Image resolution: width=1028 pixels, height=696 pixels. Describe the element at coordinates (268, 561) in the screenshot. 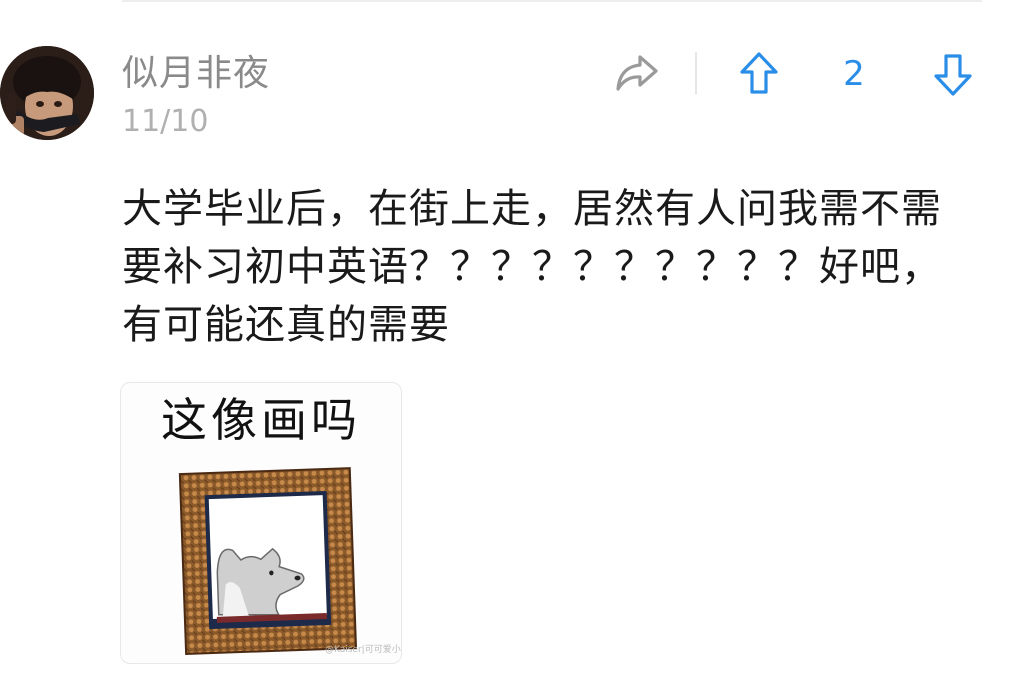

I see `framed-dog-illustration` at that location.